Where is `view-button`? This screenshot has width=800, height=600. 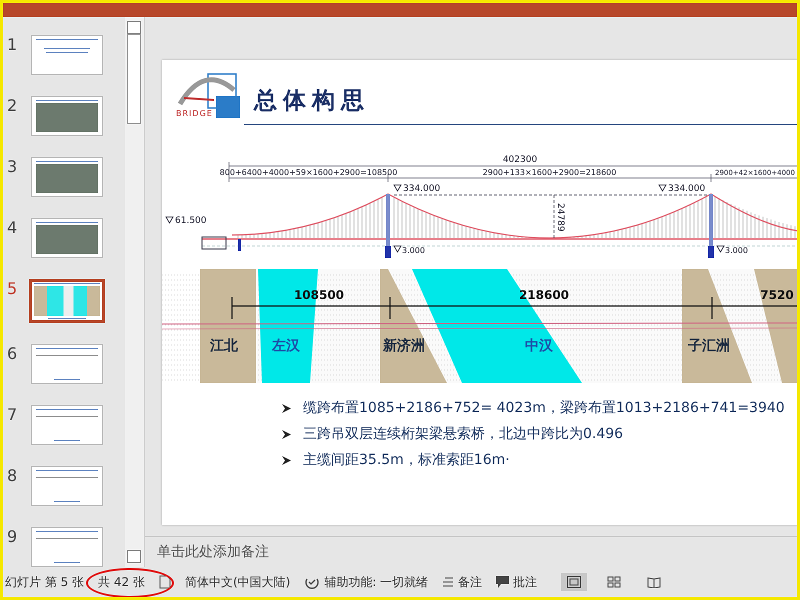
view-button is located at coordinates (574, 582).